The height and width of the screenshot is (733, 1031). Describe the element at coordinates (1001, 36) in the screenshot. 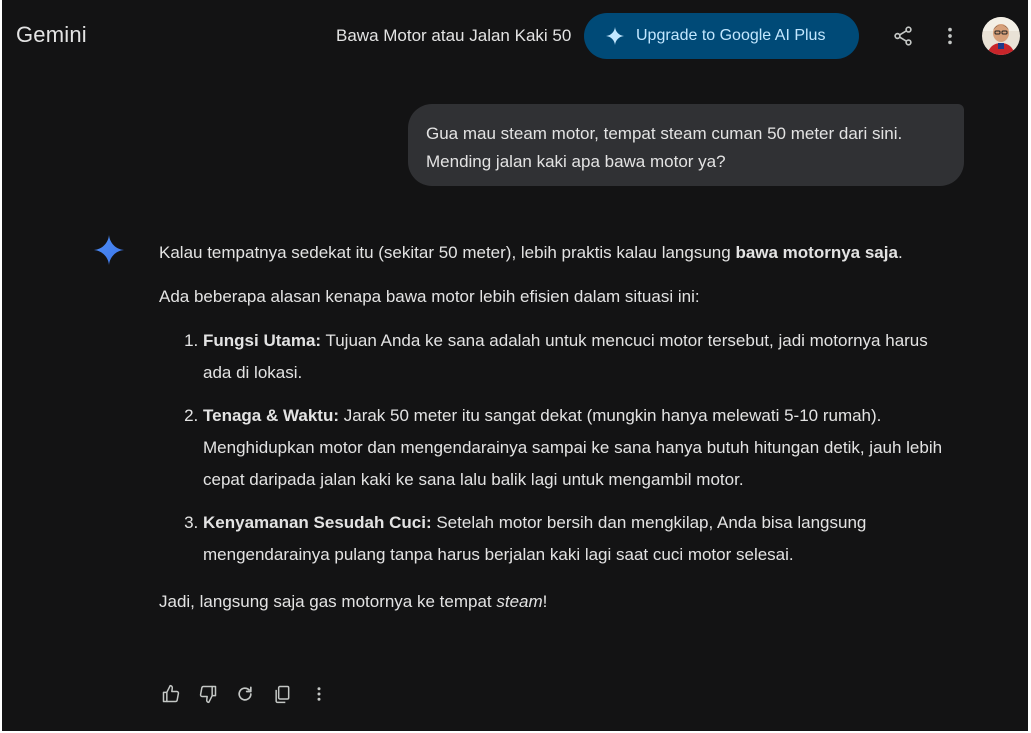

I see `avatar` at that location.